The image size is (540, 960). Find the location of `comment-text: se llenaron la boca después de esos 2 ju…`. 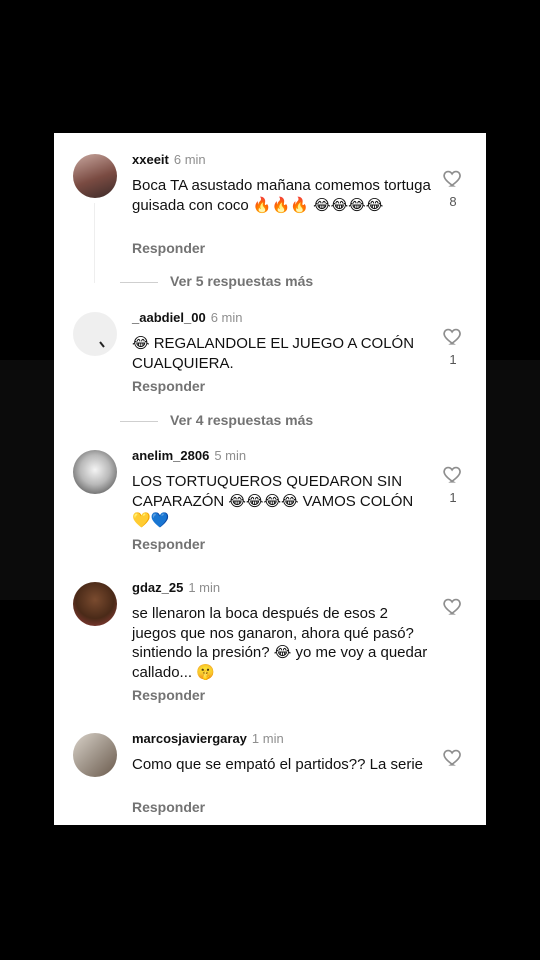

comment-text: se llenaron la boca después de esos 2 ju… is located at coordinates (282, 643).